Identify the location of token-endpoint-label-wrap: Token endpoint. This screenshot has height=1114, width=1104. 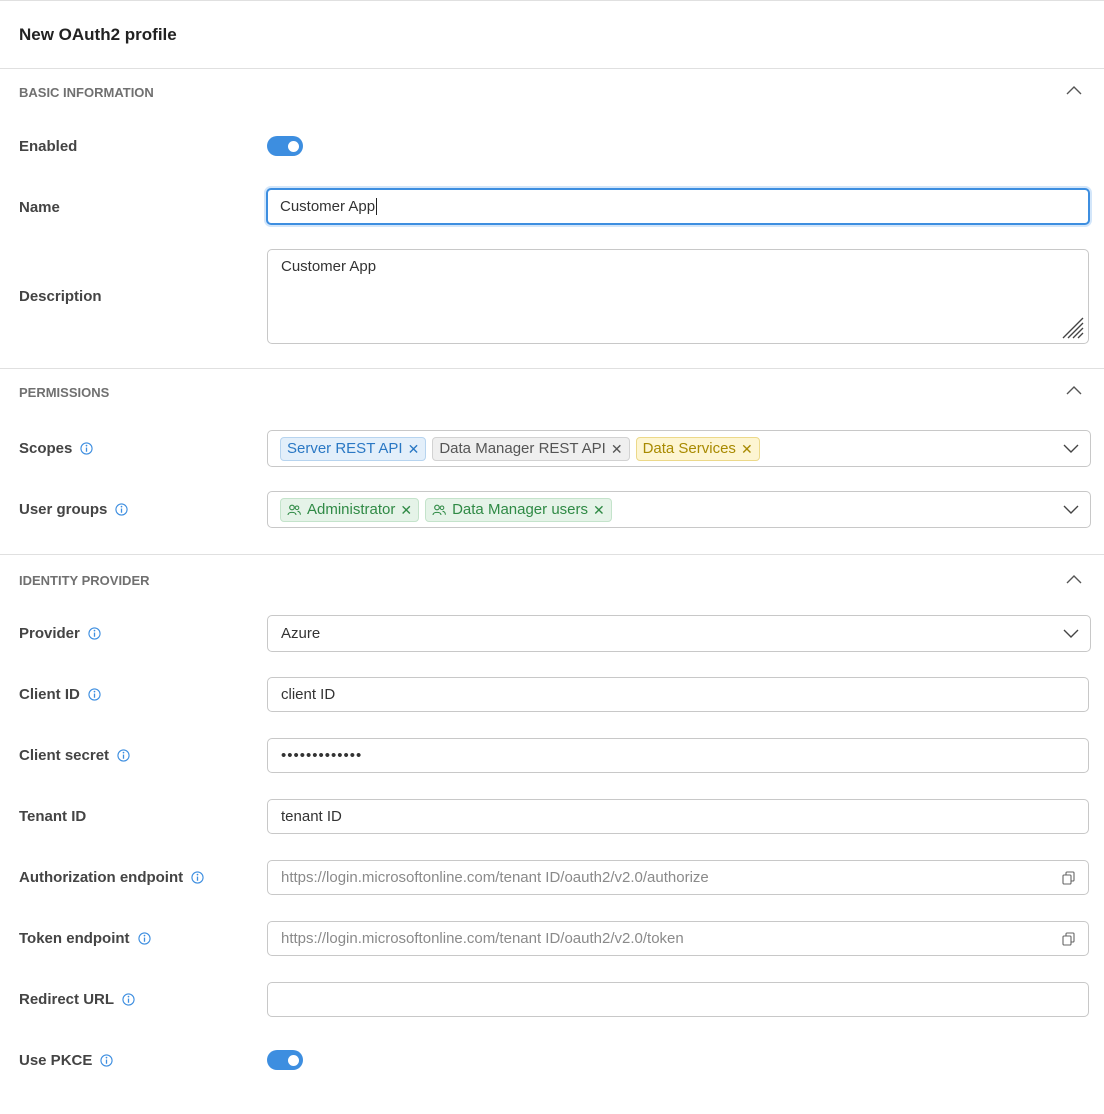
(133, 938).